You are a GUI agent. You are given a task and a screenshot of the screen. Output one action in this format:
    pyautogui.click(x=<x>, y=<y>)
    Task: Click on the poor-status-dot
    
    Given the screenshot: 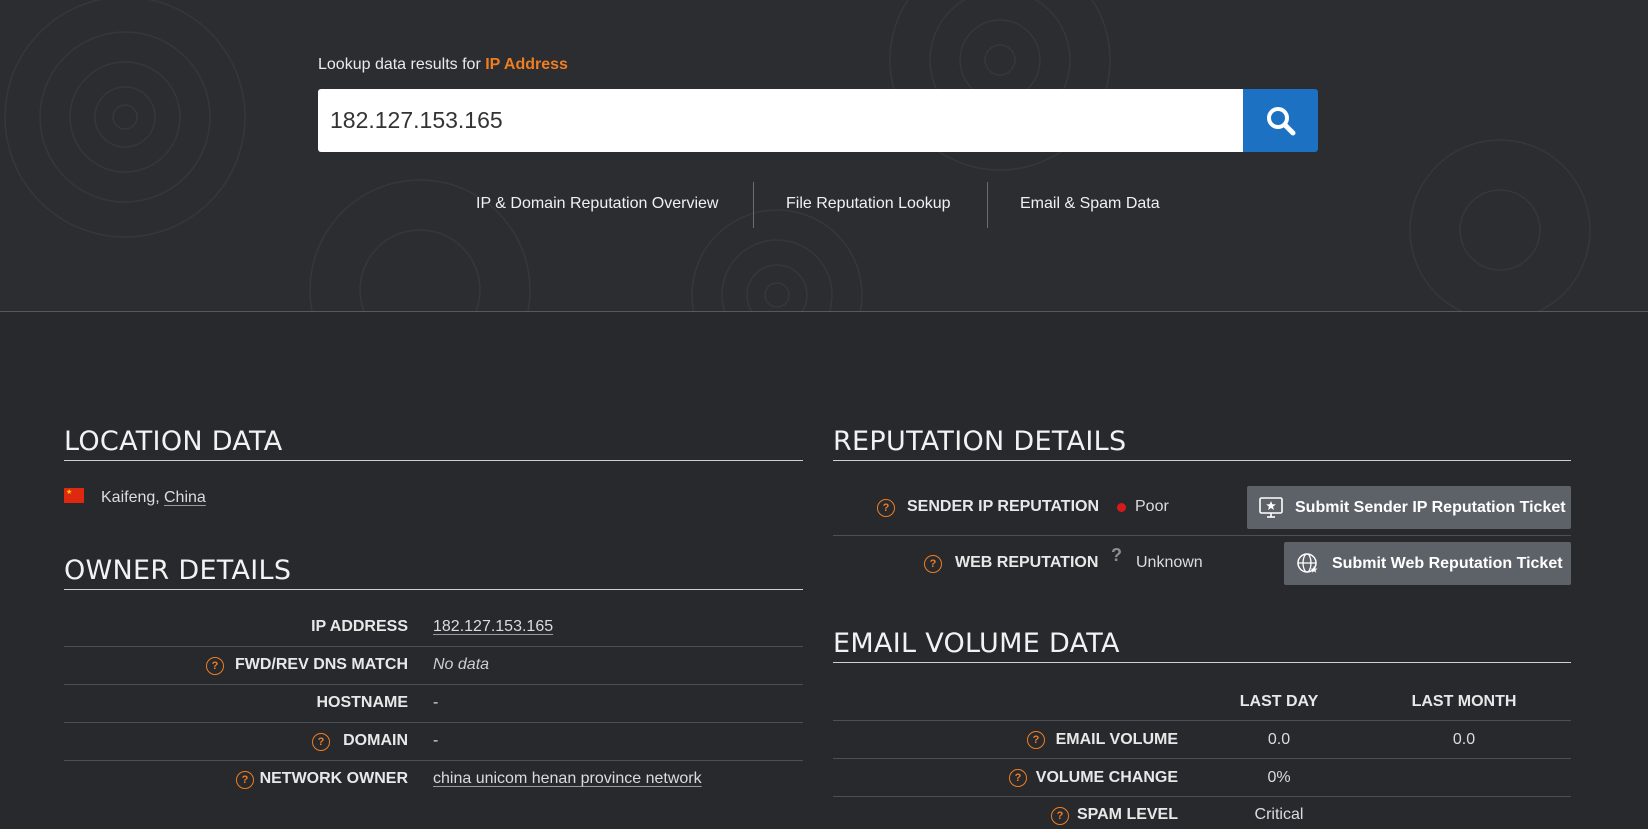 What is the action you would take?
    pyautogui.click(x=1121, y=507)
    